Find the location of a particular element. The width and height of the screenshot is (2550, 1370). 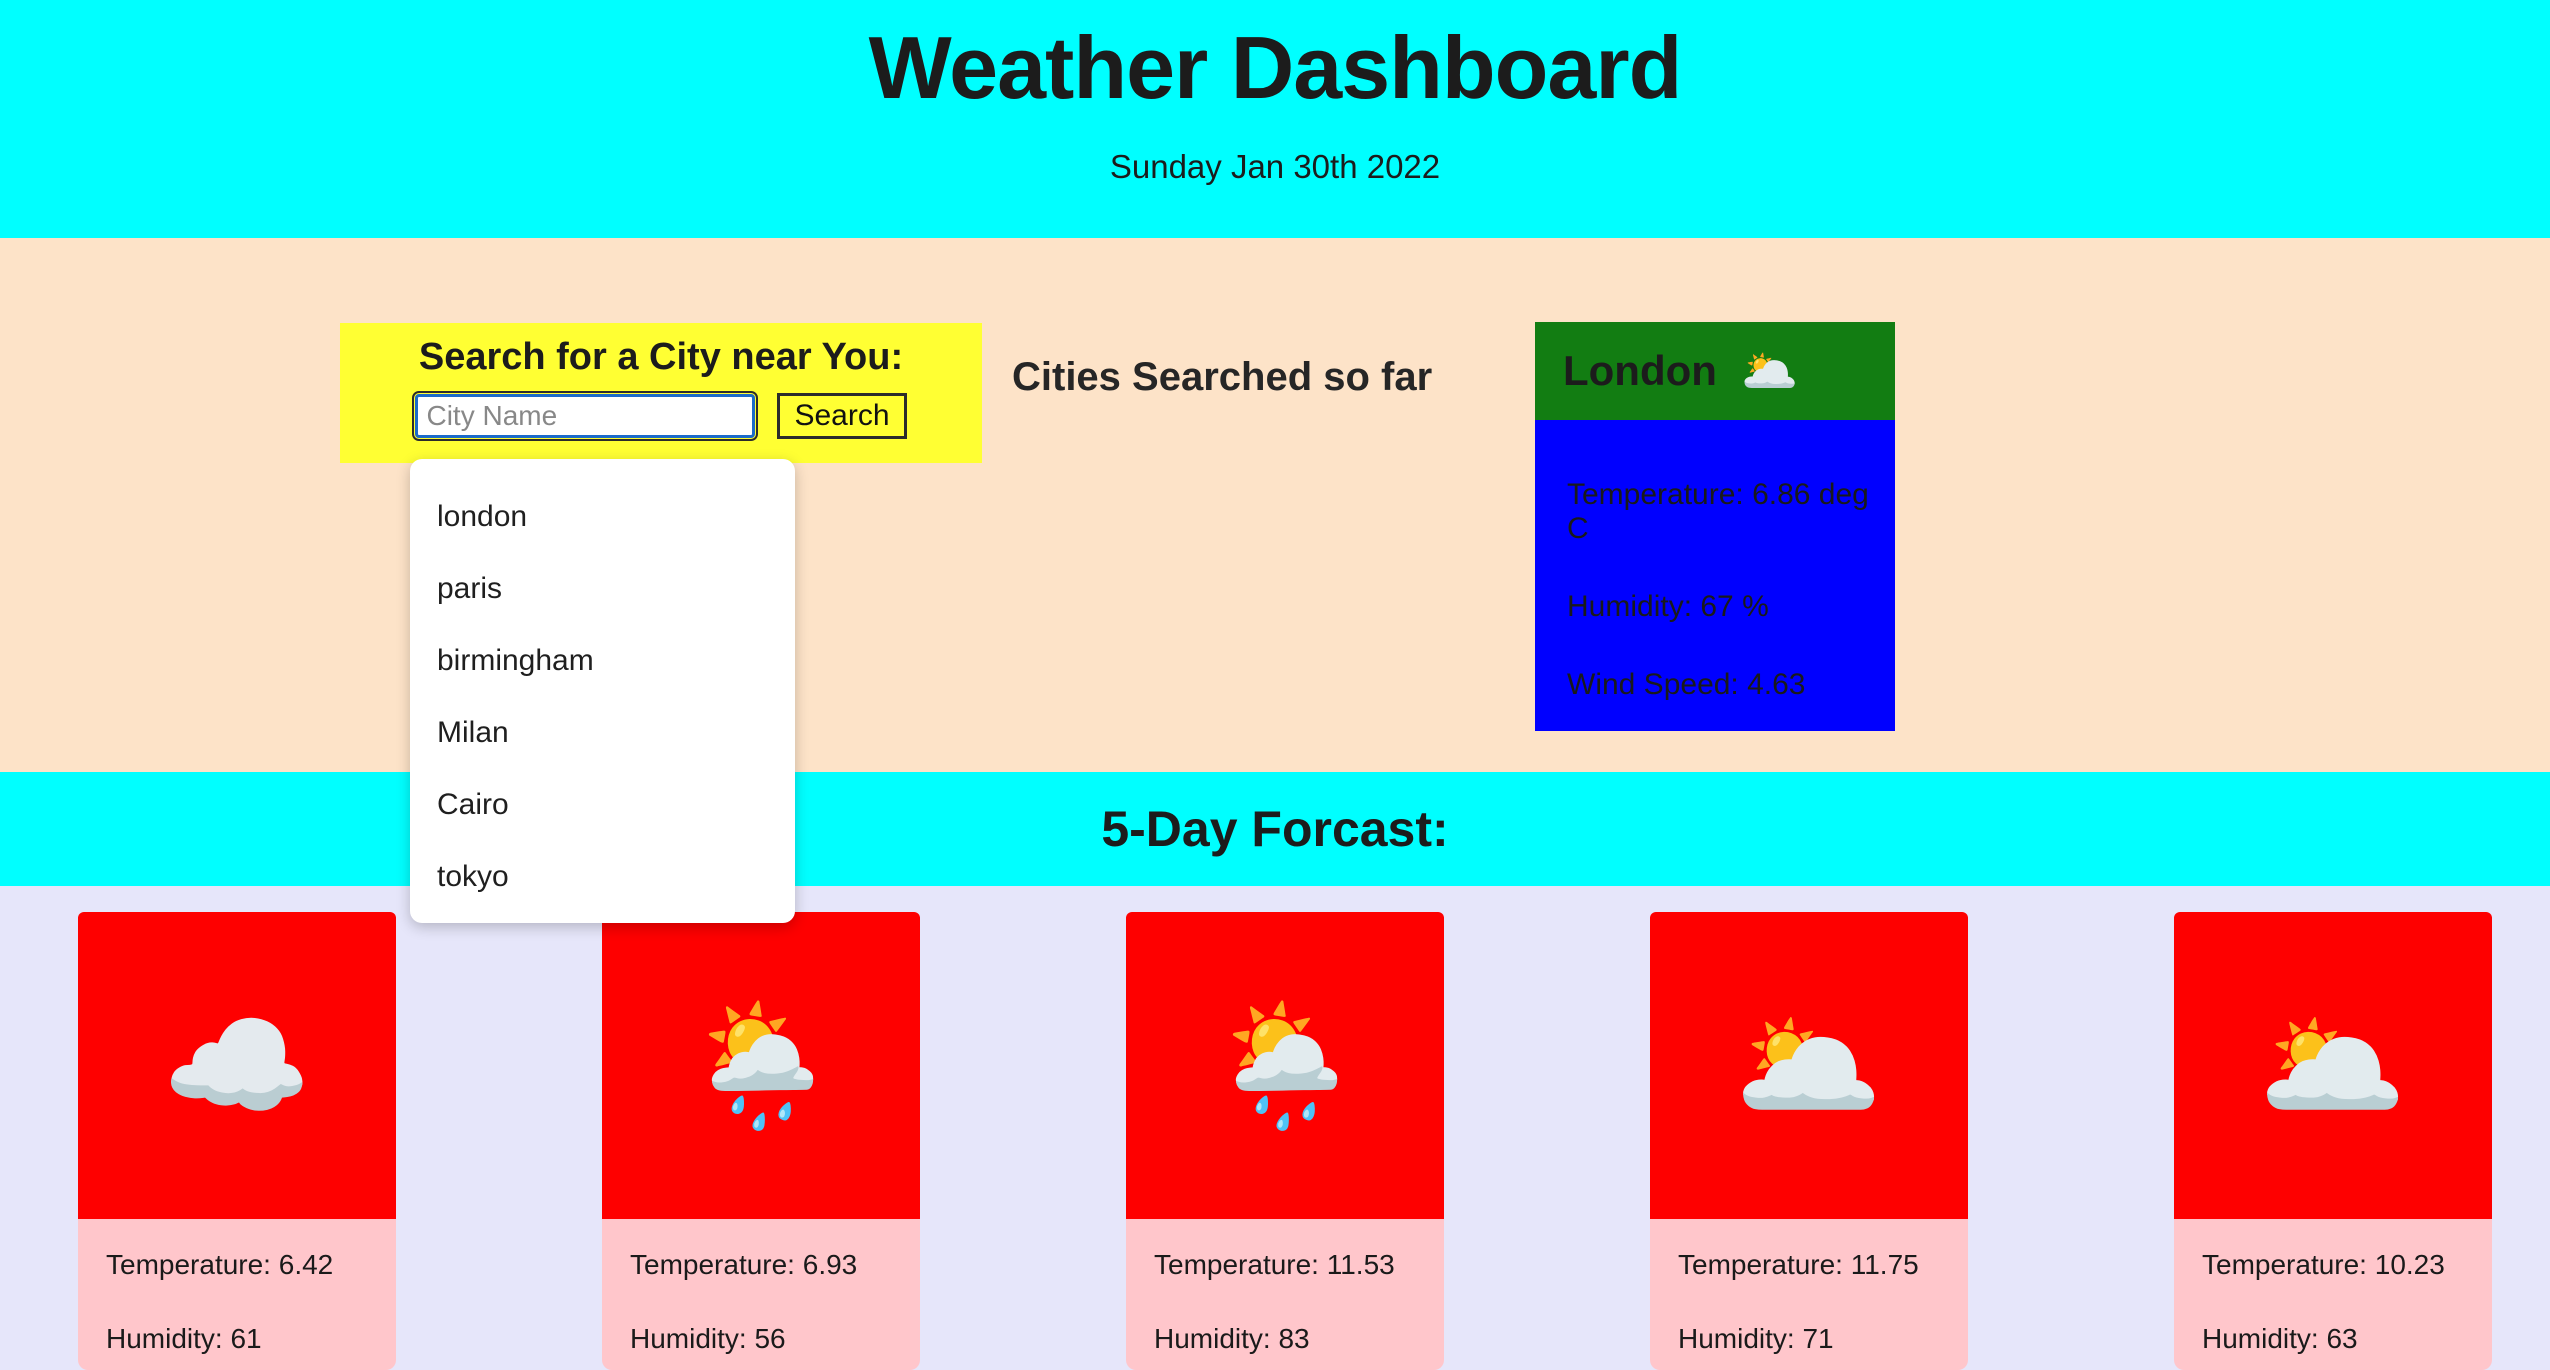

suggestion-item: tokyo is located at coordinates (602, 877).